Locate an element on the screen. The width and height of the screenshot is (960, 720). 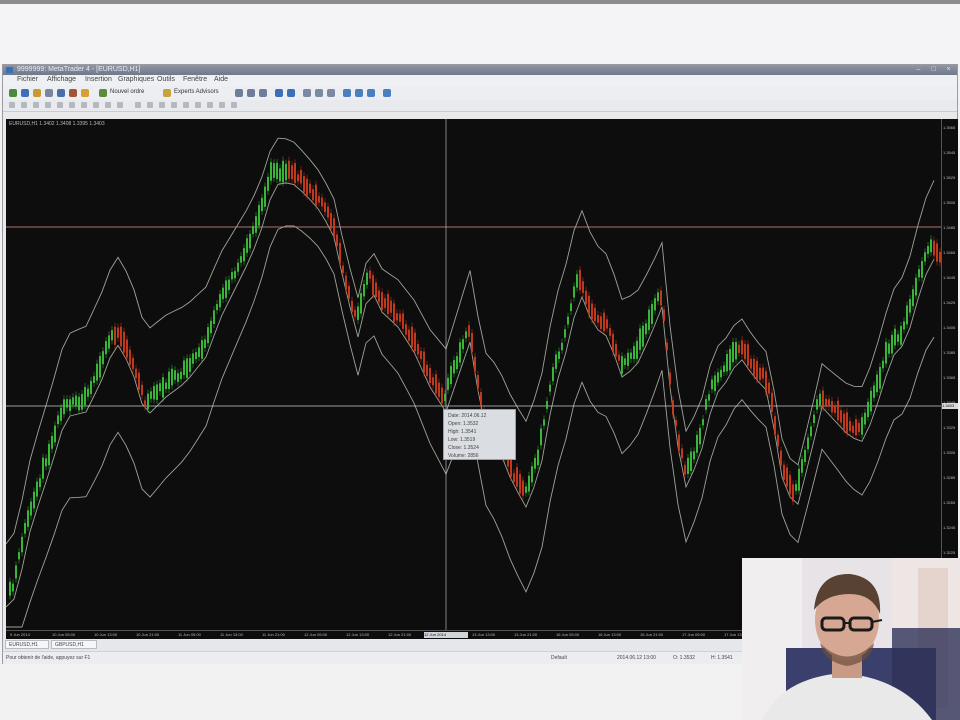
templates-icon is located at coordinates (371, 93).